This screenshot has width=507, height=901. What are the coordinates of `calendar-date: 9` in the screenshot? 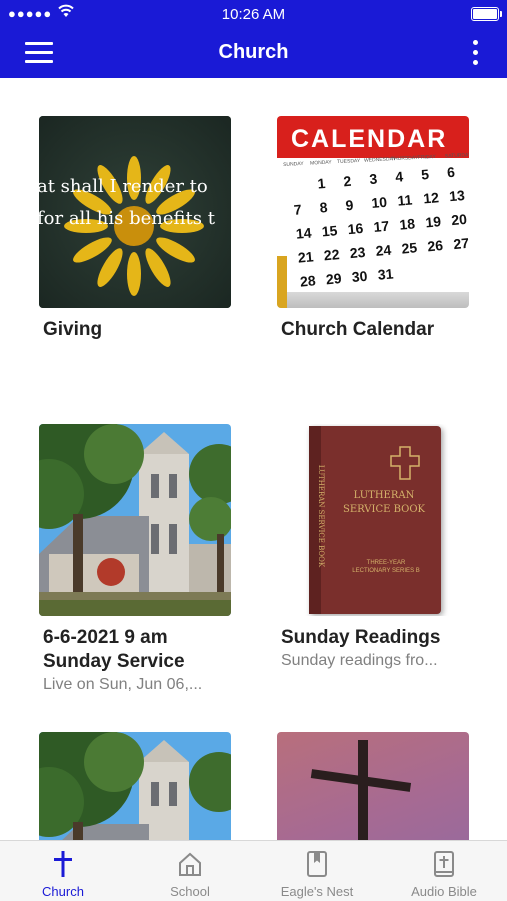 It's located at (349, 205).